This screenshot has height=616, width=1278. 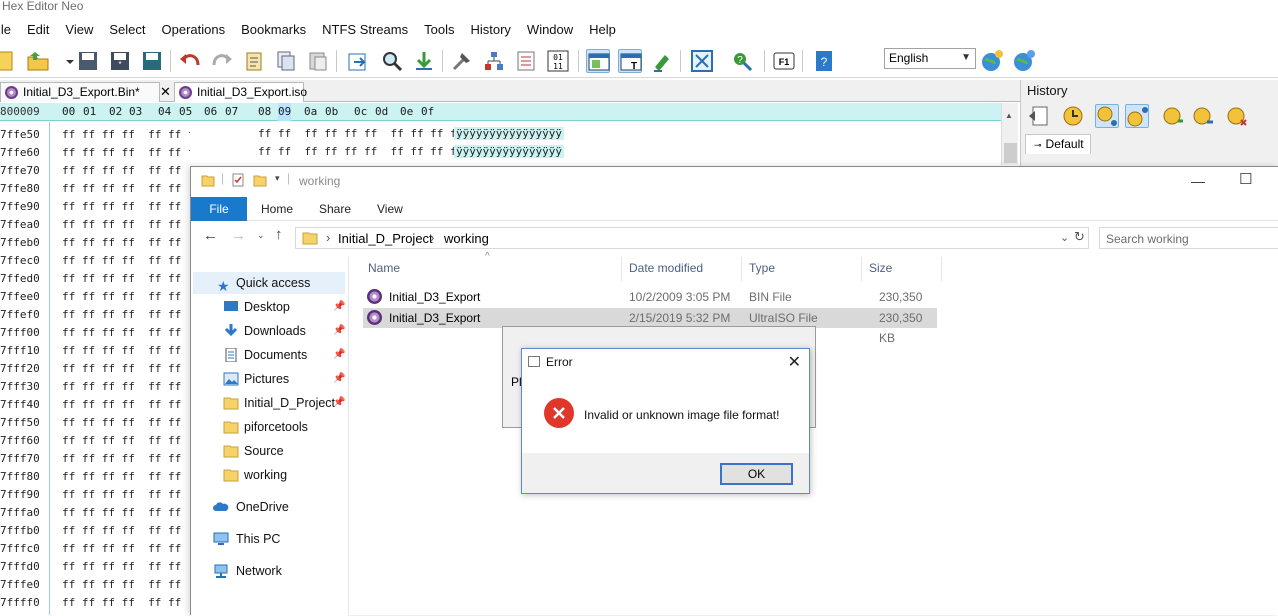 I want to click on up-arrow-icon: ↑, so click(x=279, y=234).